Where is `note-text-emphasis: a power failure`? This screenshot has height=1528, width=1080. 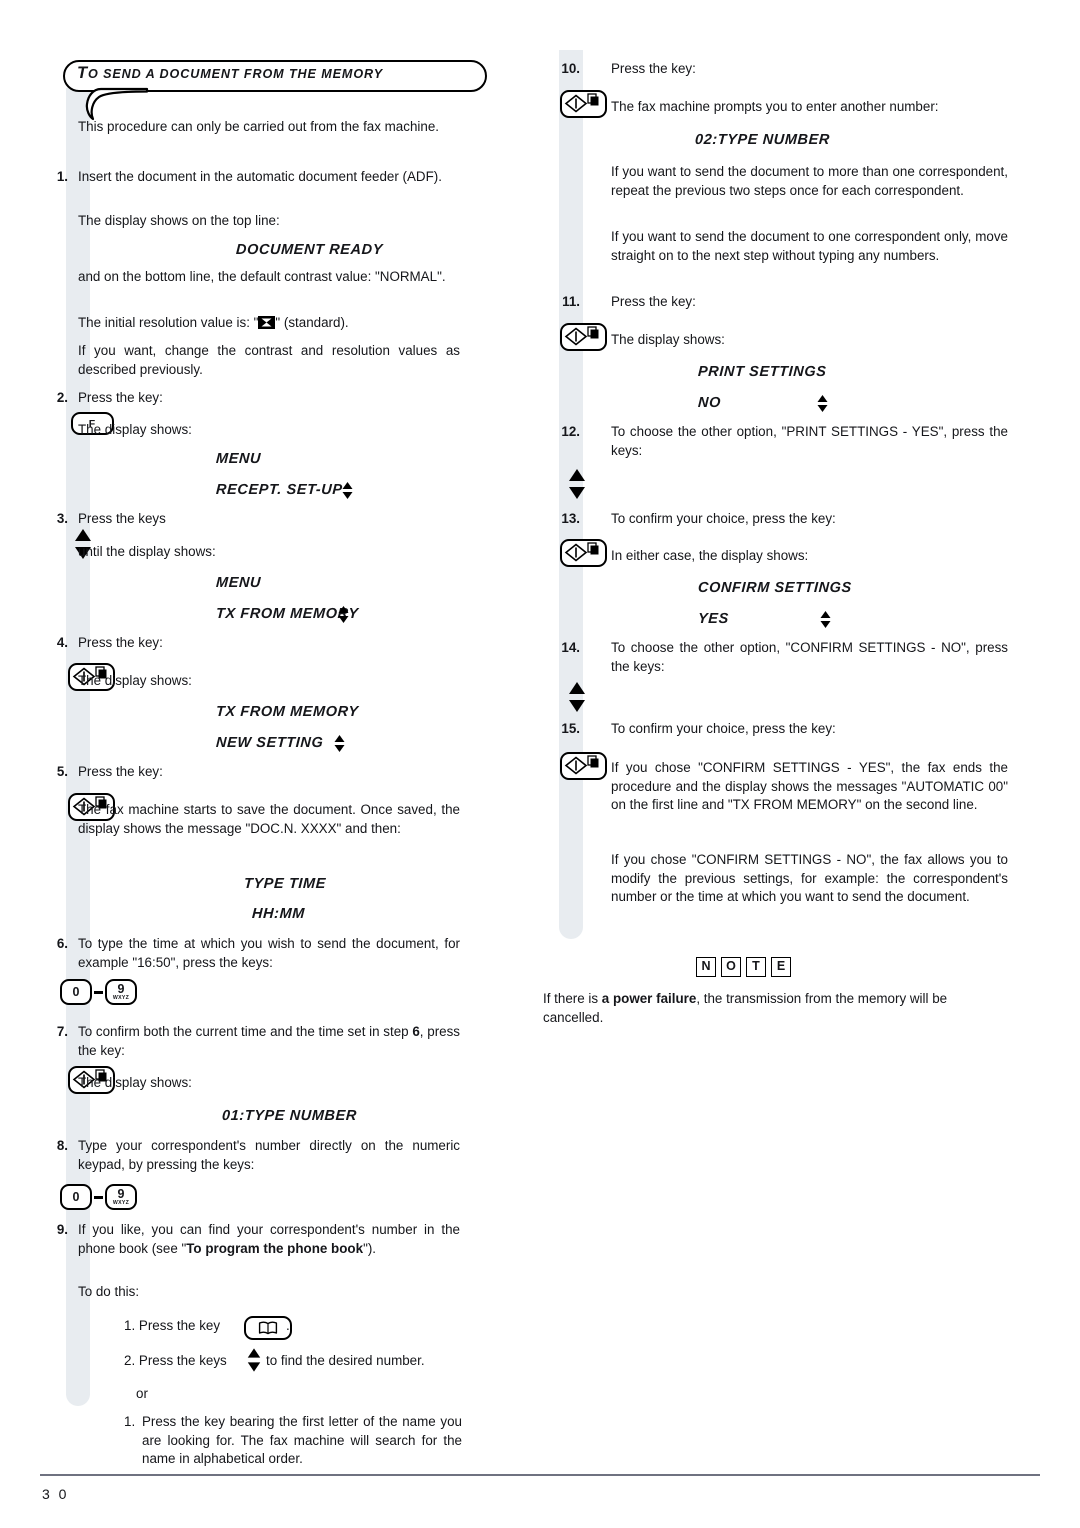
note-text-emphasis: a power failure is located at coordinates (649, 998).